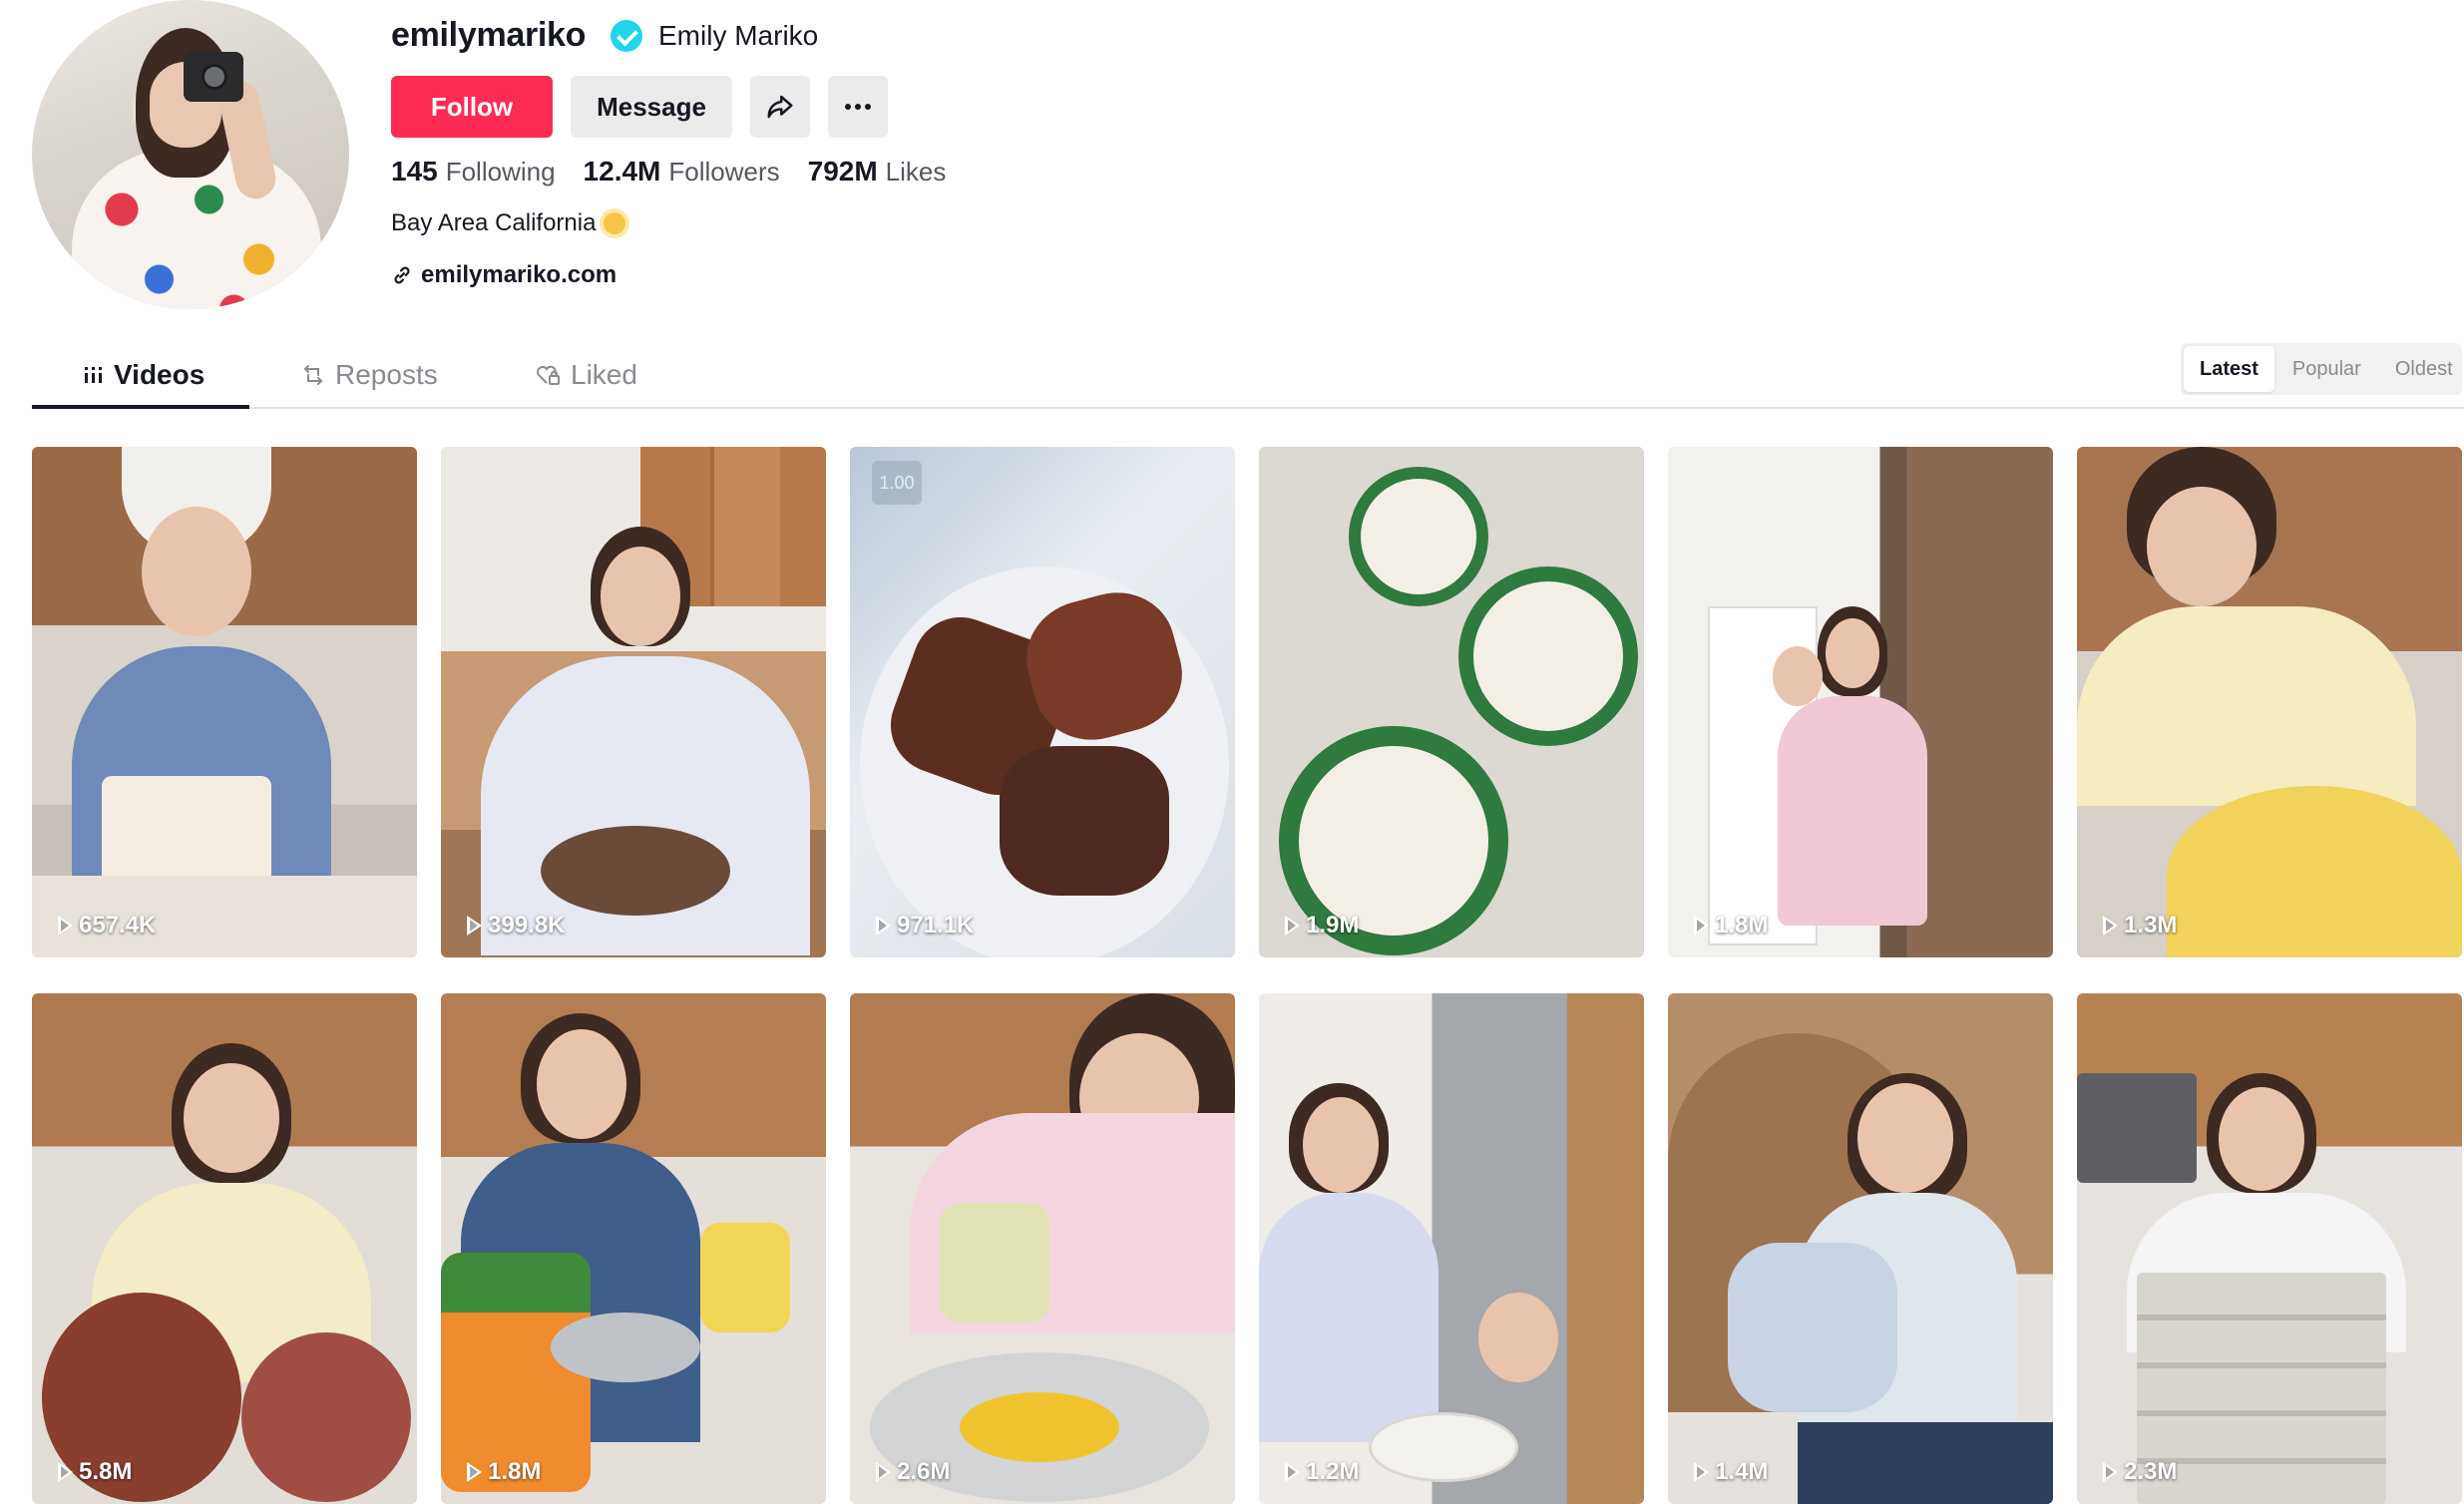 The image size is (2464, 1504). I want to click on video-views: 399.8K, so click(516, 926).